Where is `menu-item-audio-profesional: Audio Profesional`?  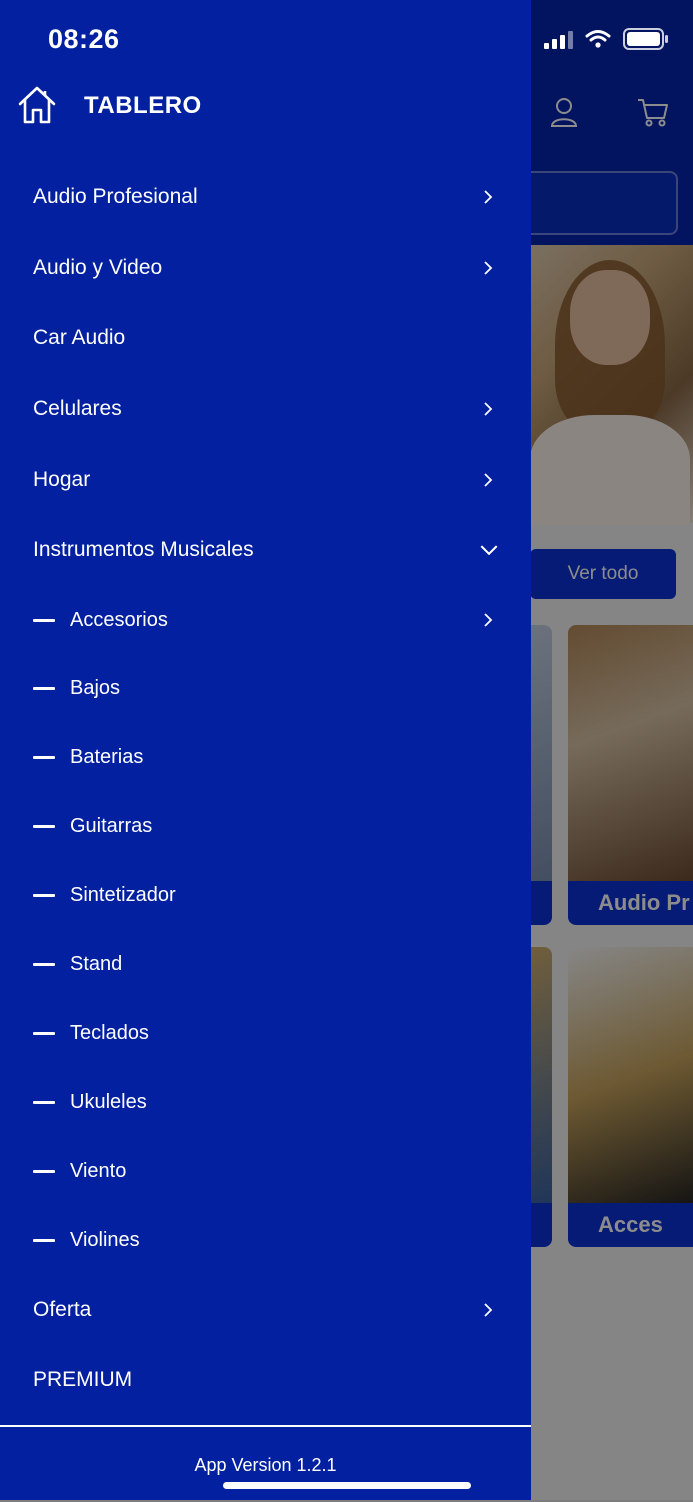 menu-item-audio-profesional: Audio Profesional is located at coordinates (265, 197).